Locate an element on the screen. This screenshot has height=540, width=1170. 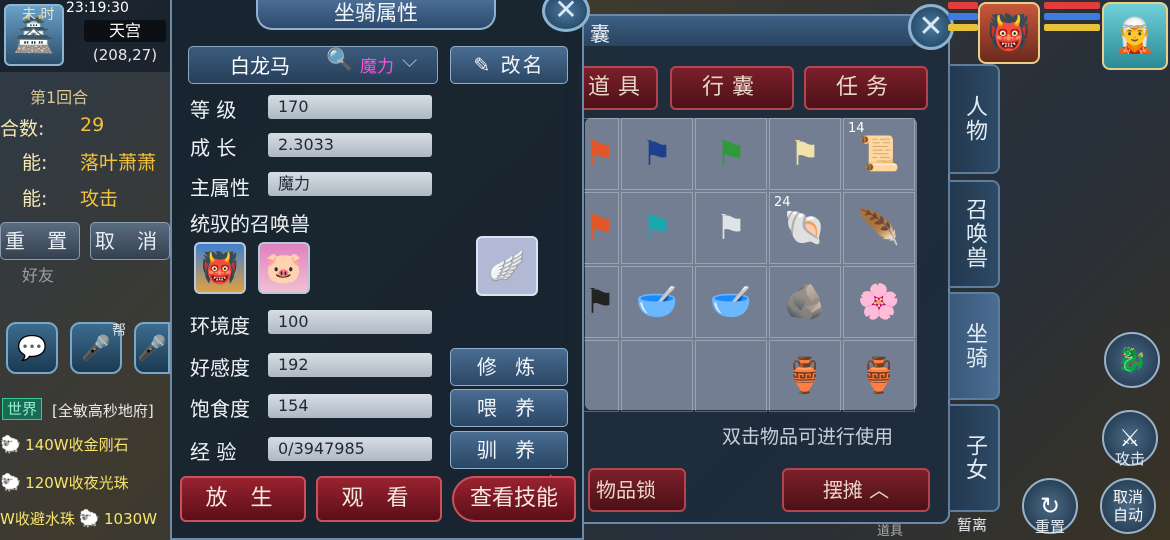
vase-icon: 🏺 is located at coordinates (805, 376).